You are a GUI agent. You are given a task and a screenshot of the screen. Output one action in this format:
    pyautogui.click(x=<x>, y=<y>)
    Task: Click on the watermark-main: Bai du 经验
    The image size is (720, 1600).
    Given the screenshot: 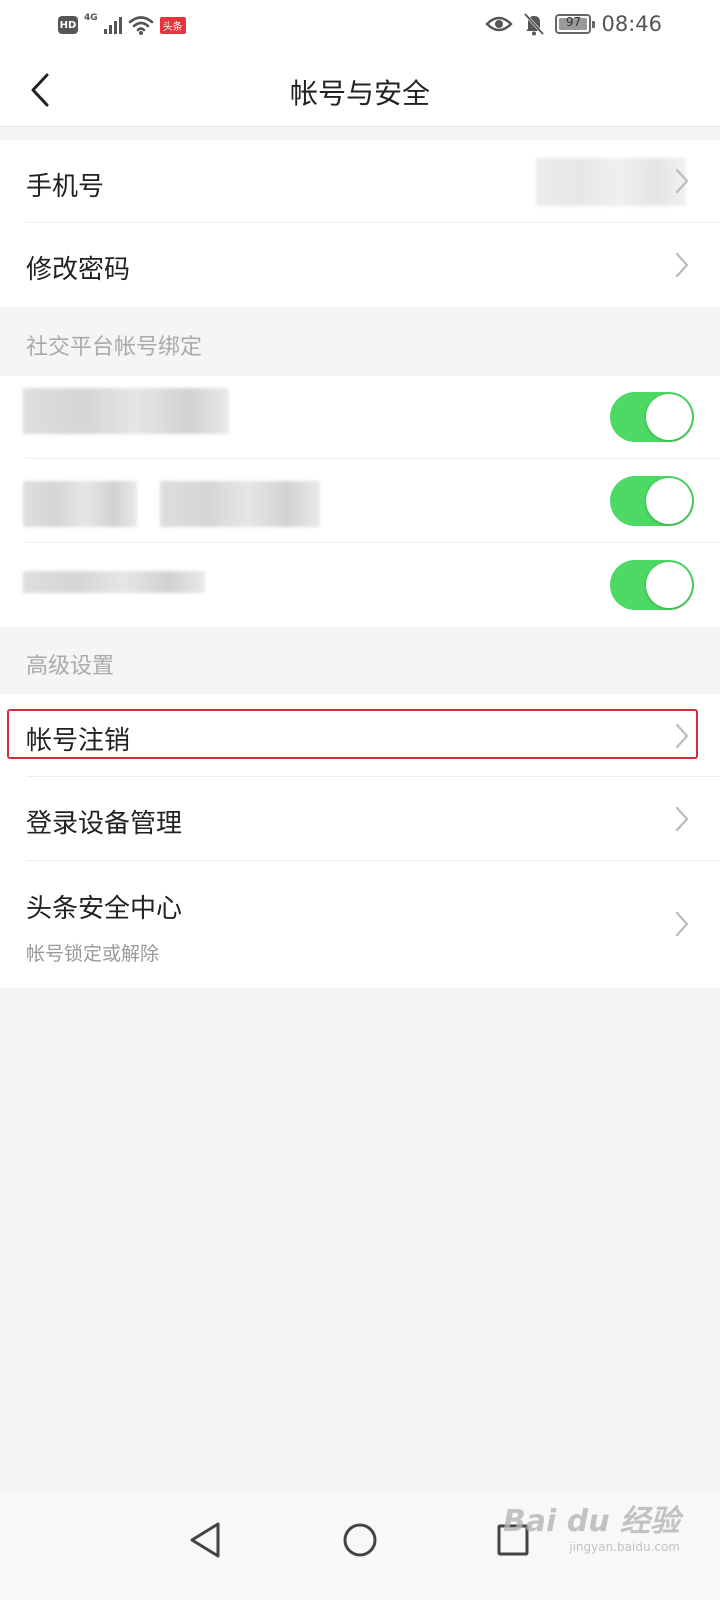 What is the action you would take?
    pyautogui.click(x=591, y=1521)
    